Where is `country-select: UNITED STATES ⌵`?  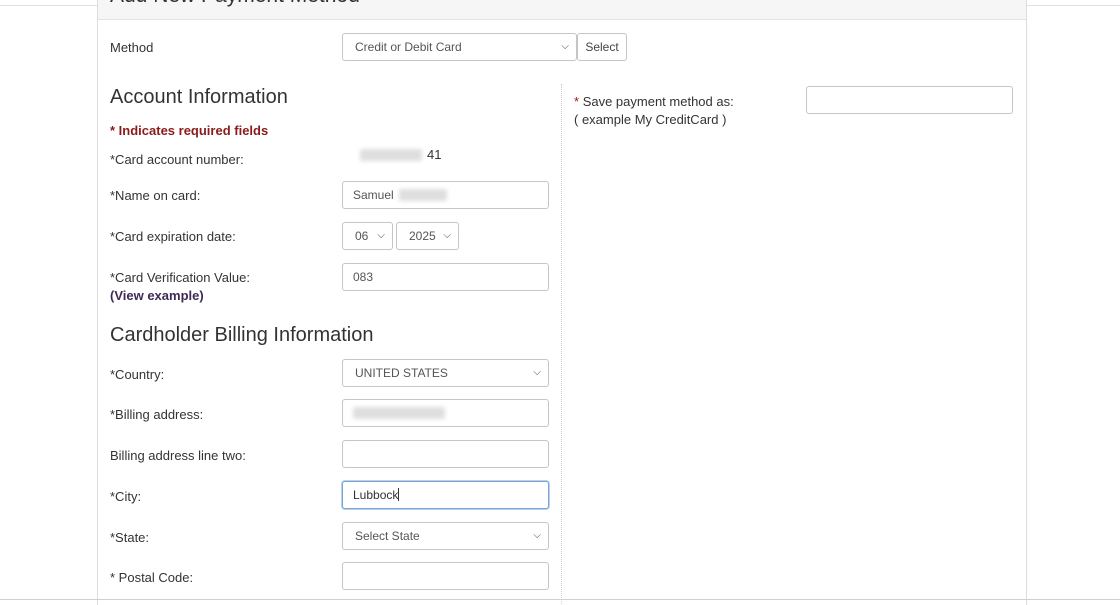
country-select: UNITED STATES ⌵ is located at coordinates (445, 373).